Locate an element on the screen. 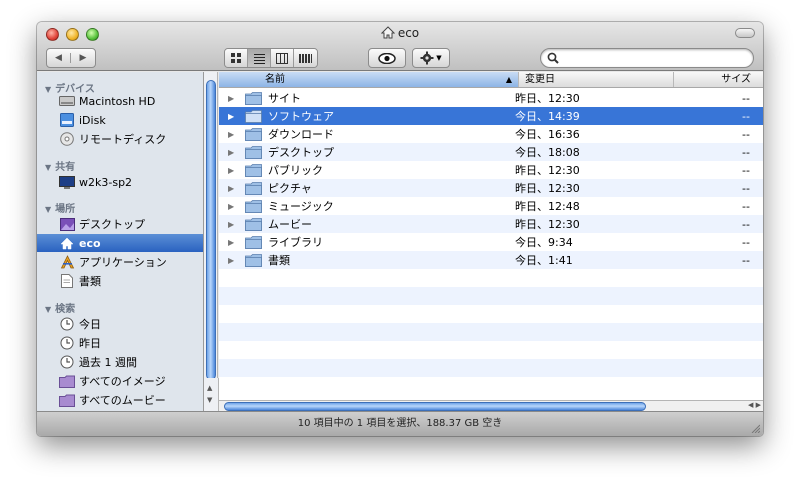 This screenshot has height=487, width=800. file-name: ダウンロード is located at coordinates (301, 134).